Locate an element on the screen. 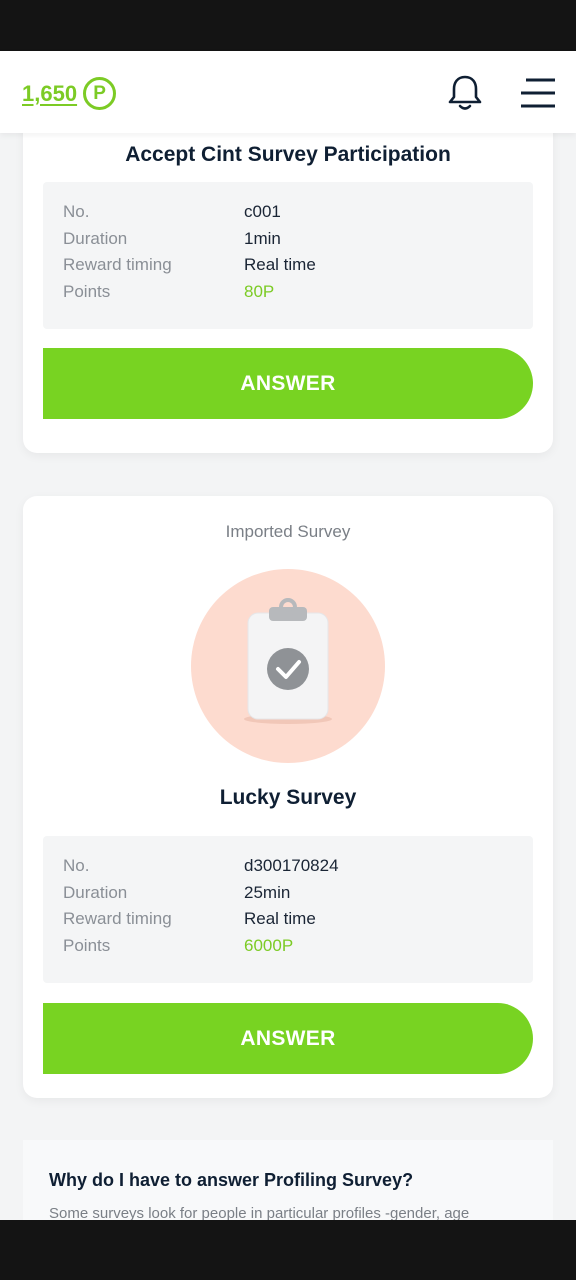 The height and width of the screenshot is (1280, 576). points-balance: 1,650 P is located at coordinates (69, 93).